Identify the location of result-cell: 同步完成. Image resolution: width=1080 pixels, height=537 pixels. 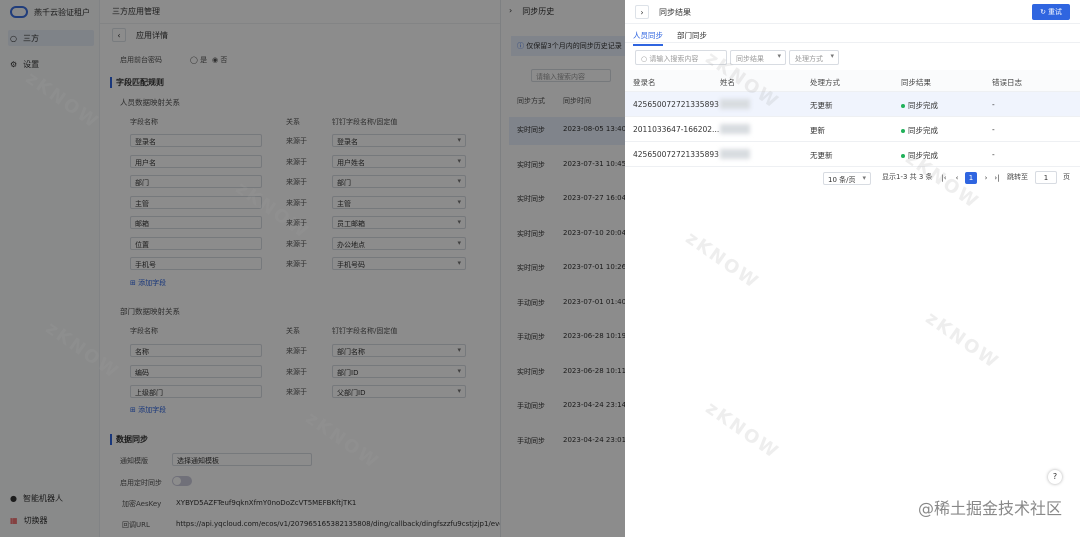
(919, 105).